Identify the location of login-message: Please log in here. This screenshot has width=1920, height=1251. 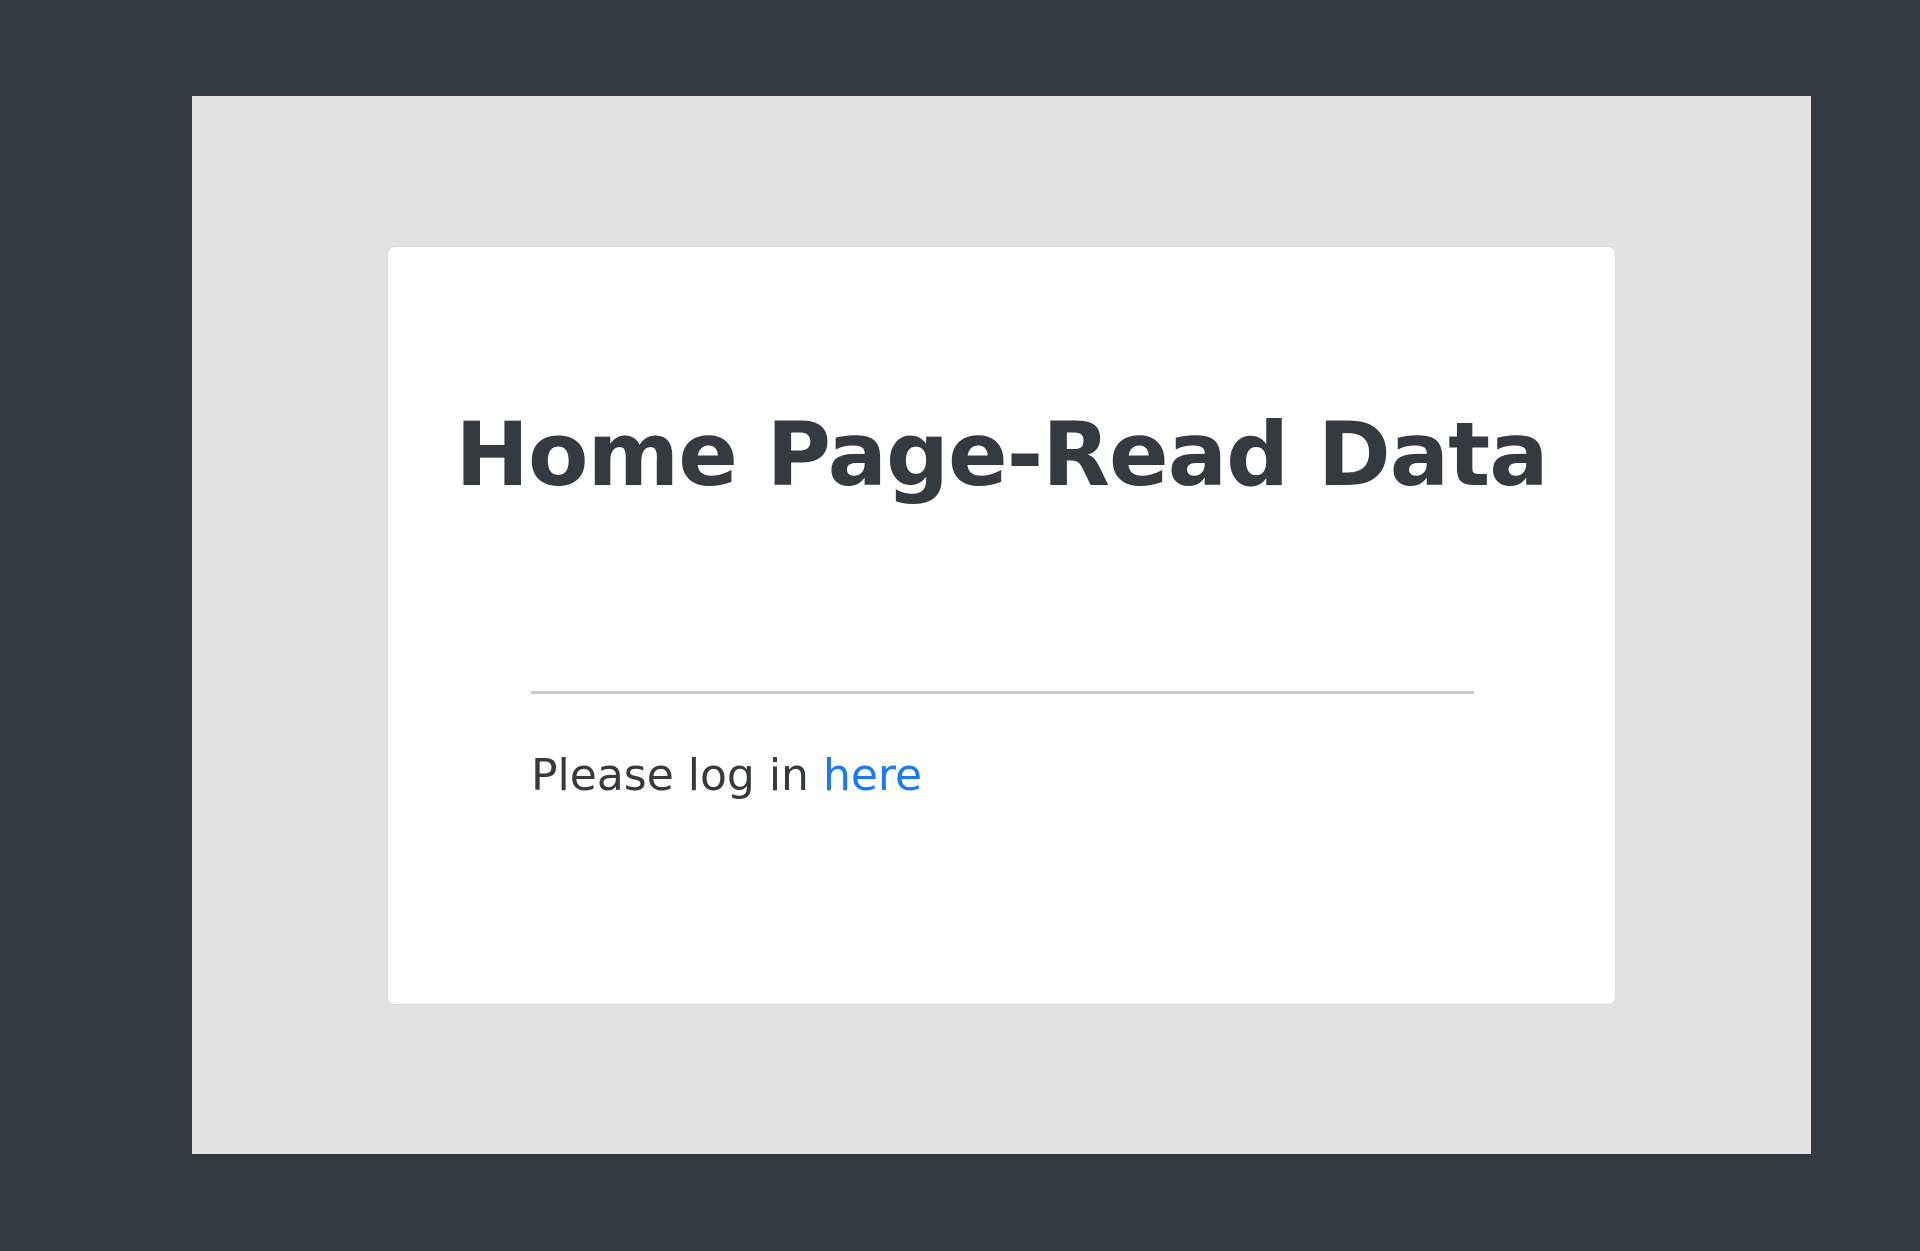
(726, 776).